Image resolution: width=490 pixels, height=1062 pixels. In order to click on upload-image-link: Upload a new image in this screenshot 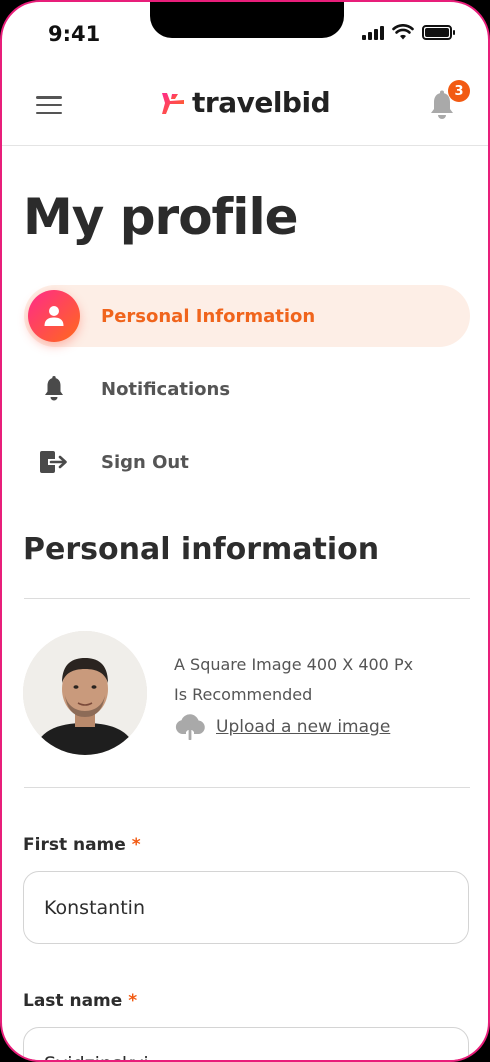, I will do `click(282, 727)`.